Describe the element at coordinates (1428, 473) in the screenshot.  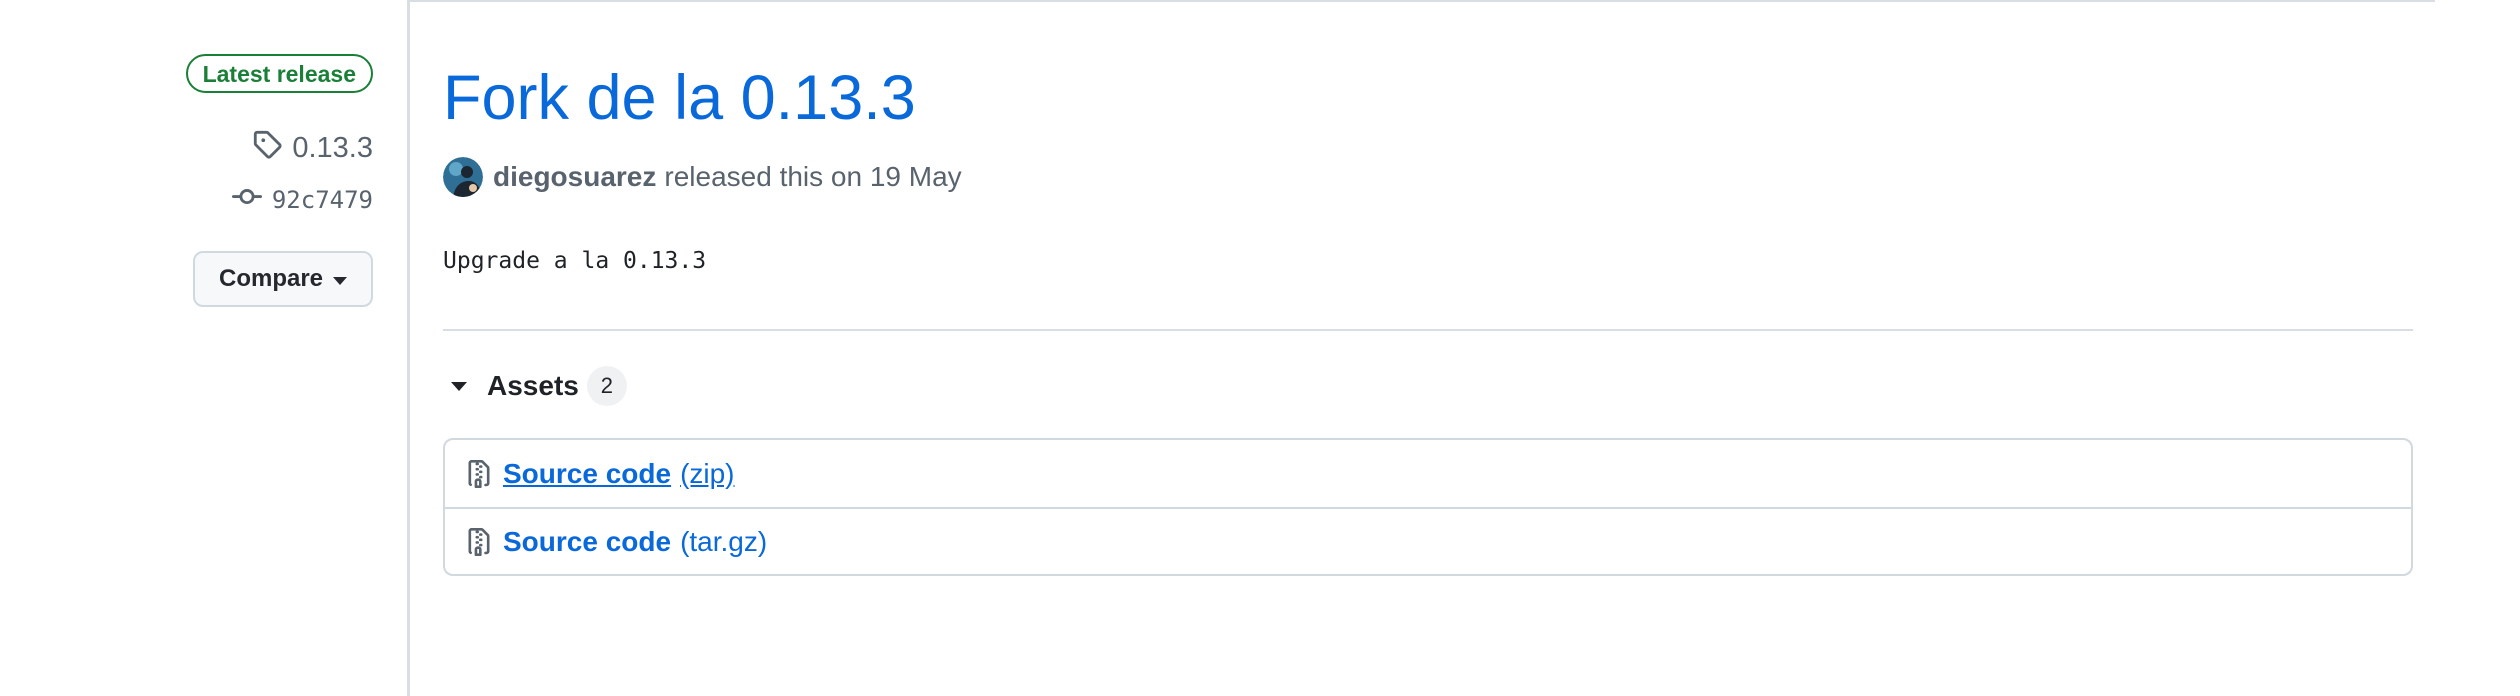
I see `asset-row-zip: Source code (zip)` at that location.